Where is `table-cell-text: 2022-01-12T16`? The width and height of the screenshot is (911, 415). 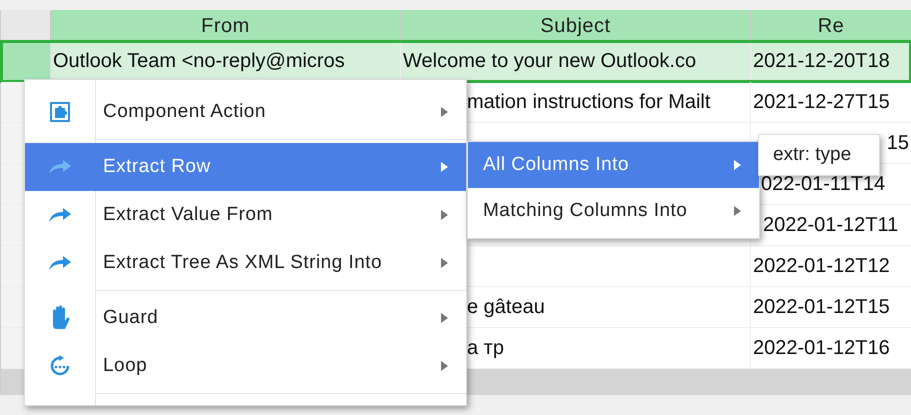 table-cell-text: 2022-01-12T16 is located at coordinates (821, 349).